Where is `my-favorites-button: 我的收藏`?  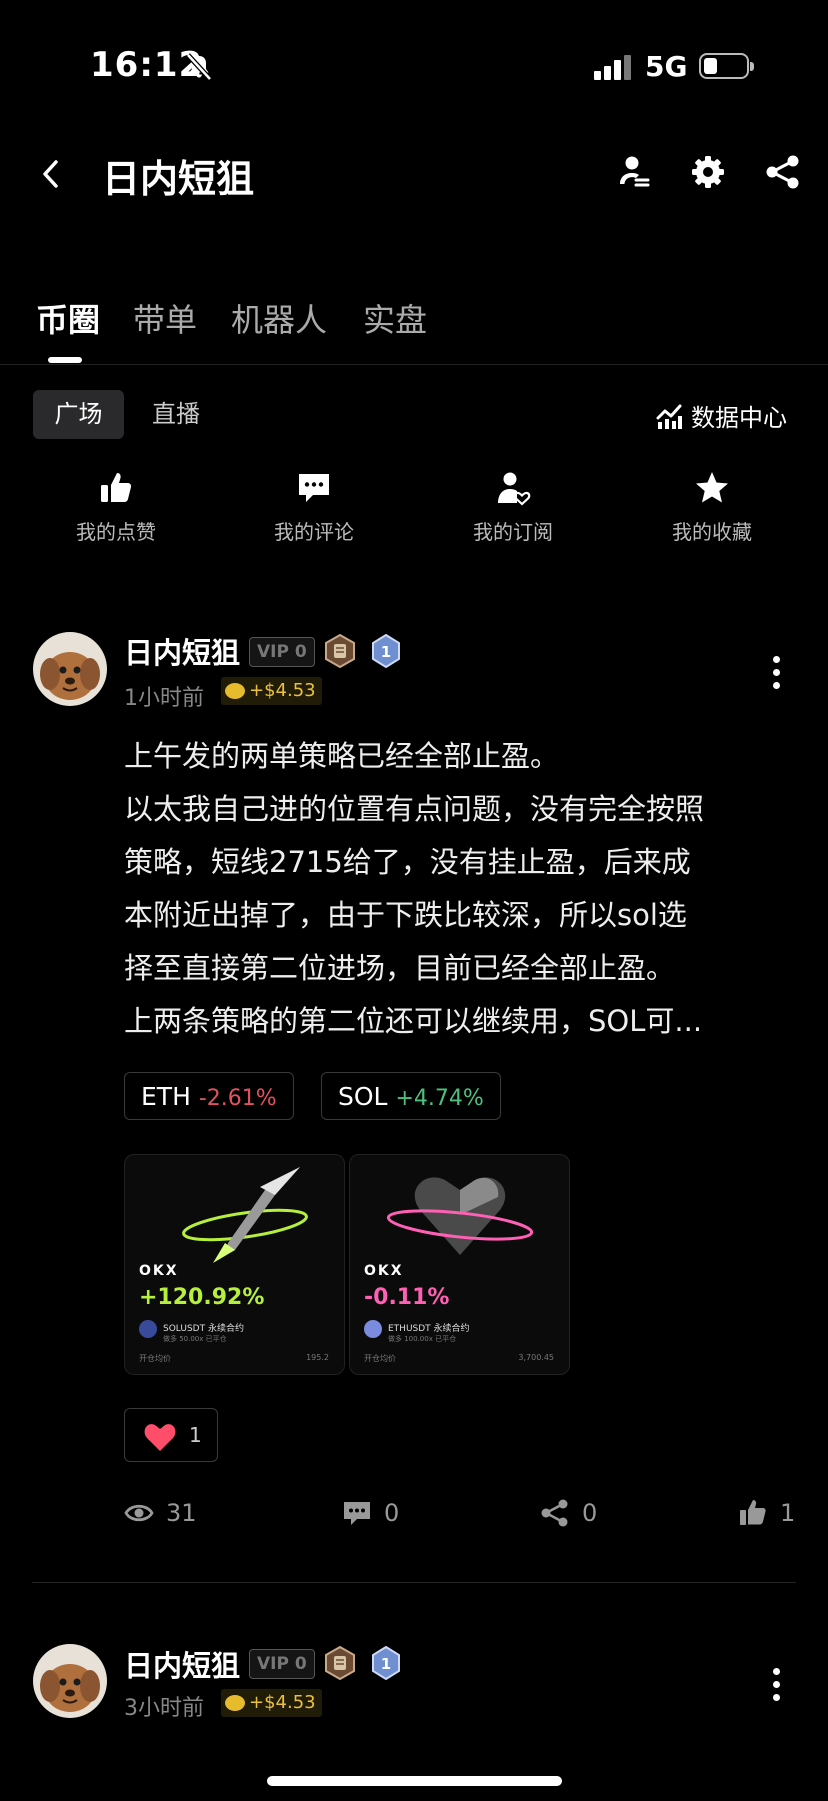 my-favorites-button: 我的收藏 is located at coordinates (712, 507).